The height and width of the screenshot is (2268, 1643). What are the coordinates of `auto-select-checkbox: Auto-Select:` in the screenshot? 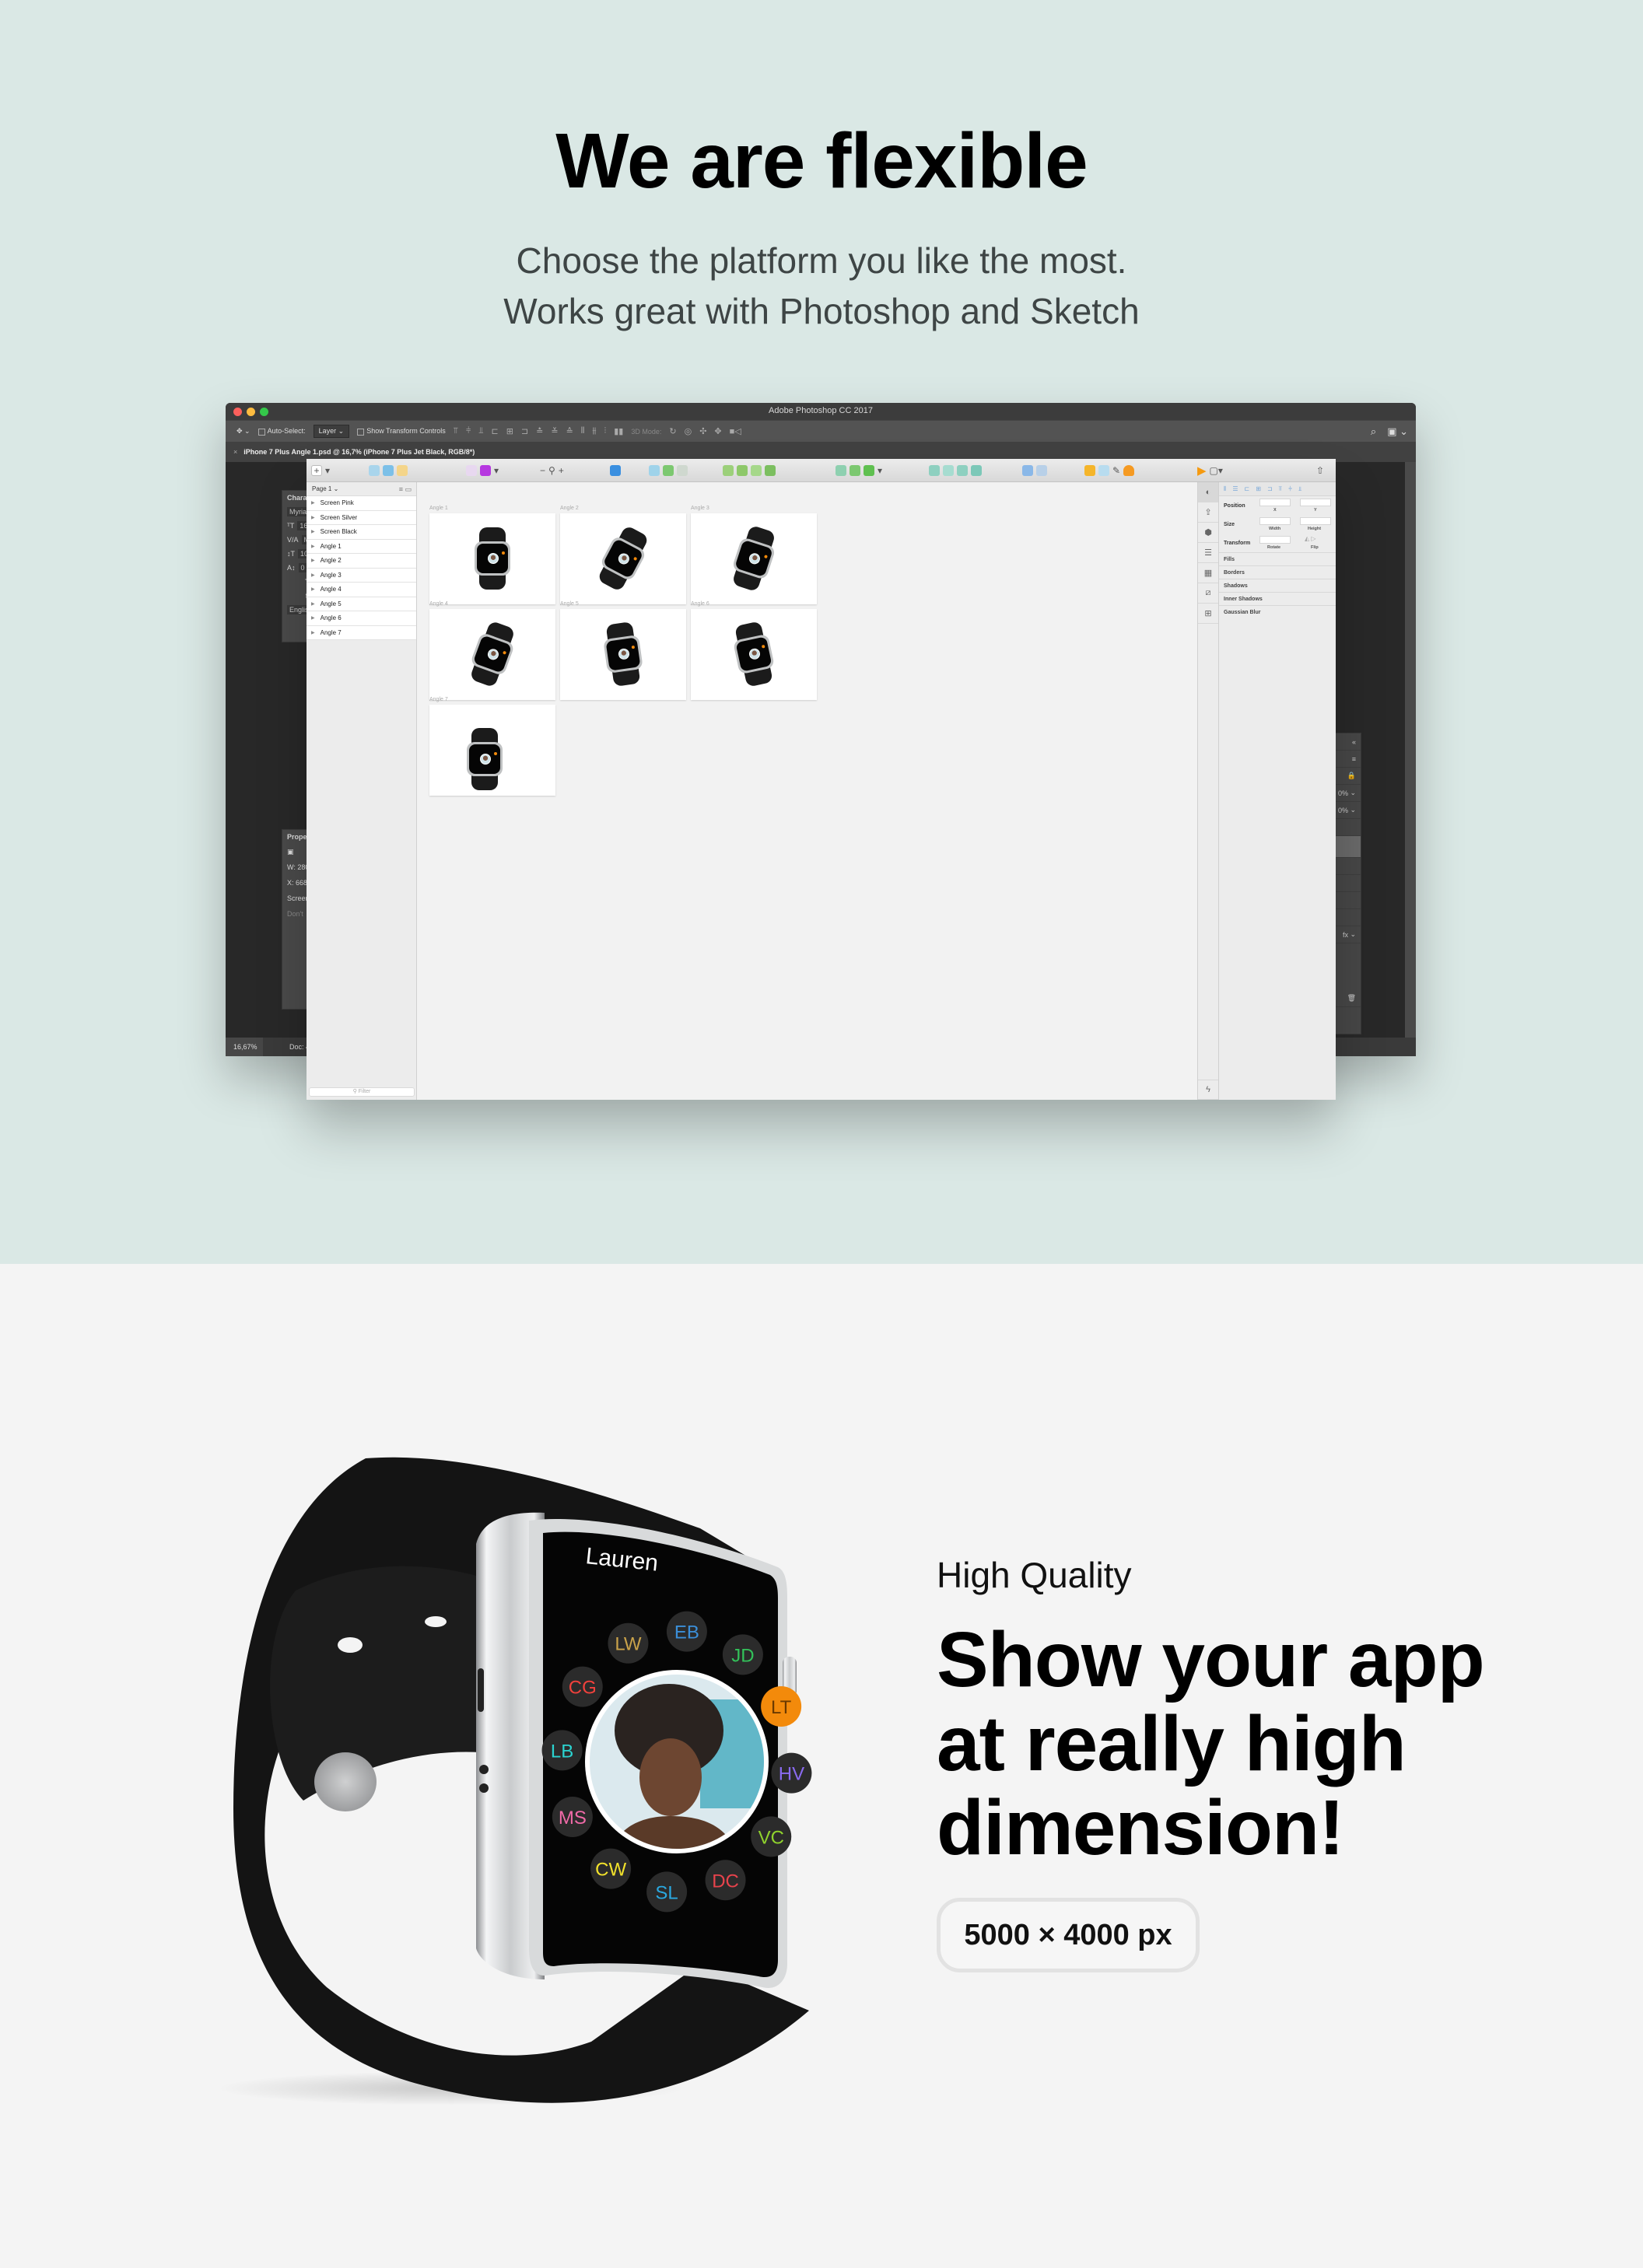 It's located at (282, 432).